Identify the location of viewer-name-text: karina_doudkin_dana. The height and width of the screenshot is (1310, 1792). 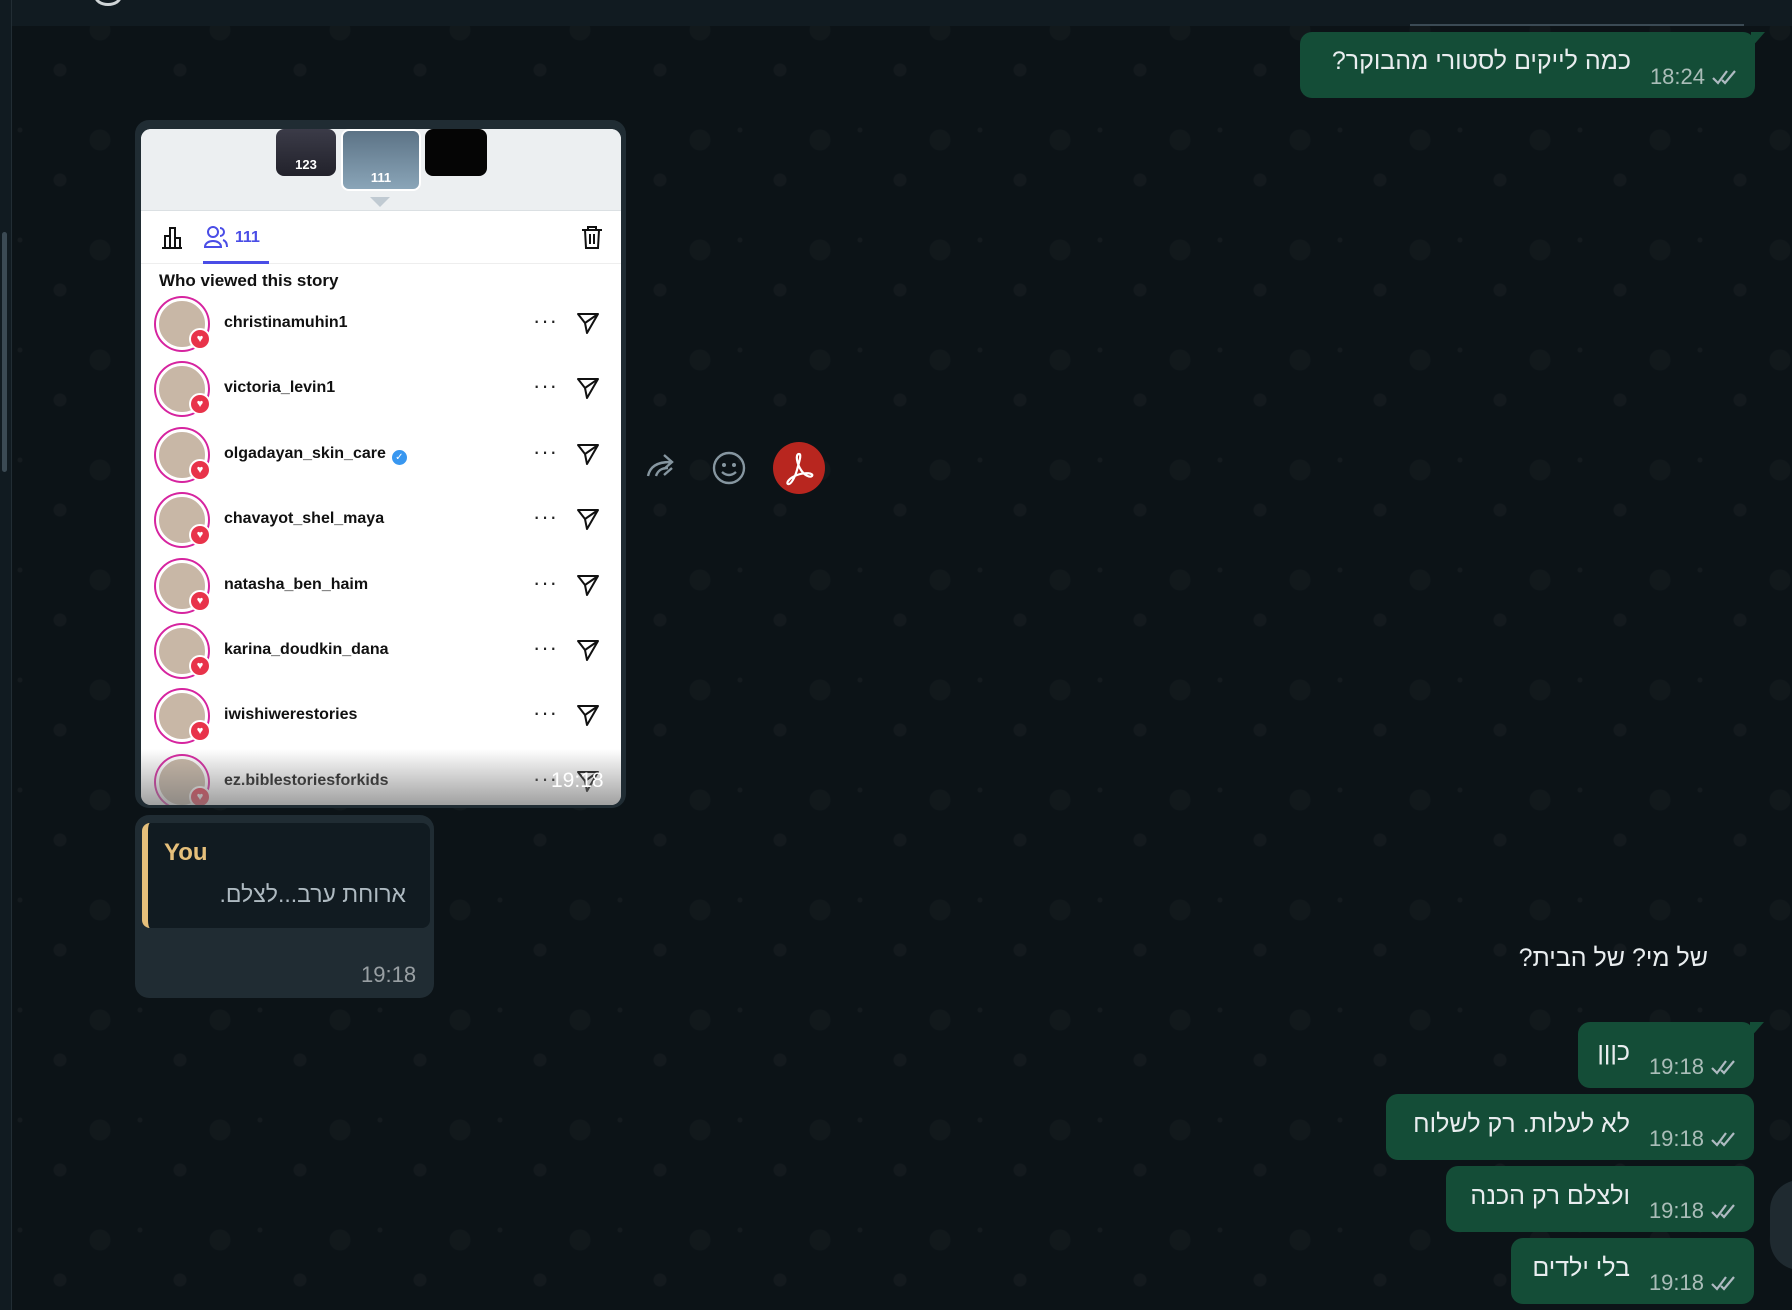
(306, 649).